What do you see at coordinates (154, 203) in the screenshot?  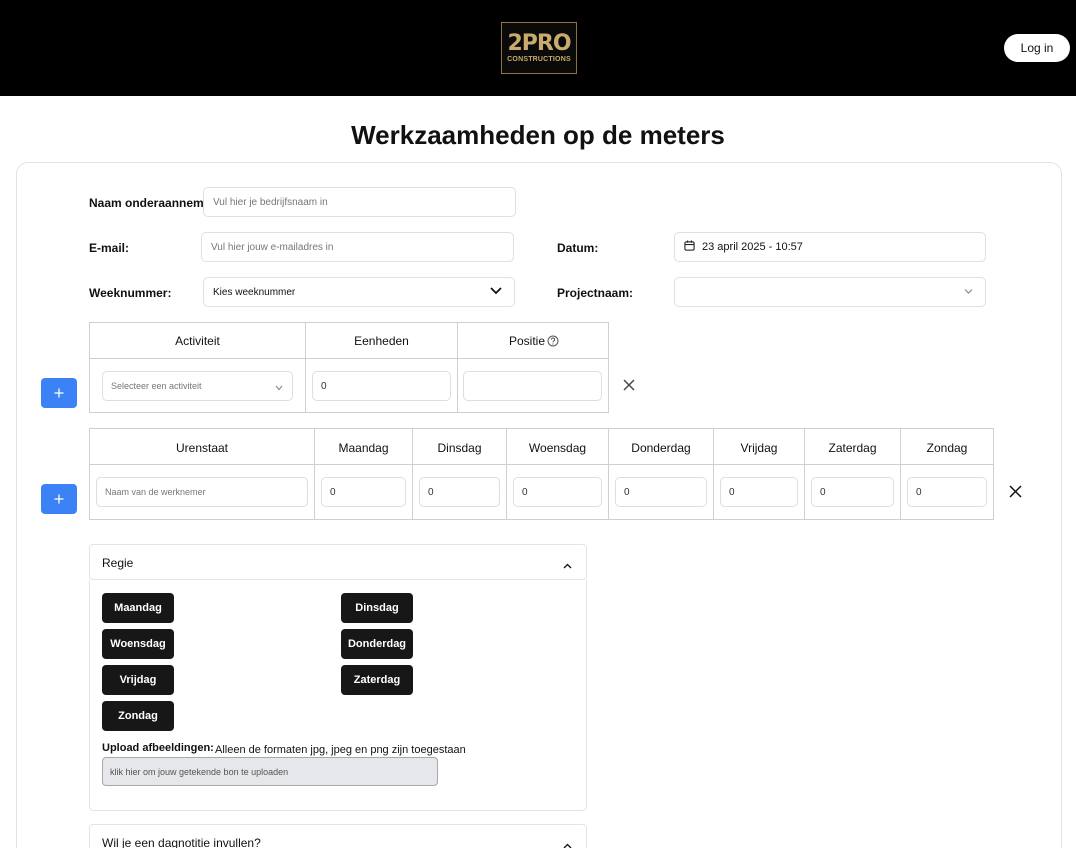 I see `subcontractor-label: Naam onderaannemer:` at bounding box center [154, 203].